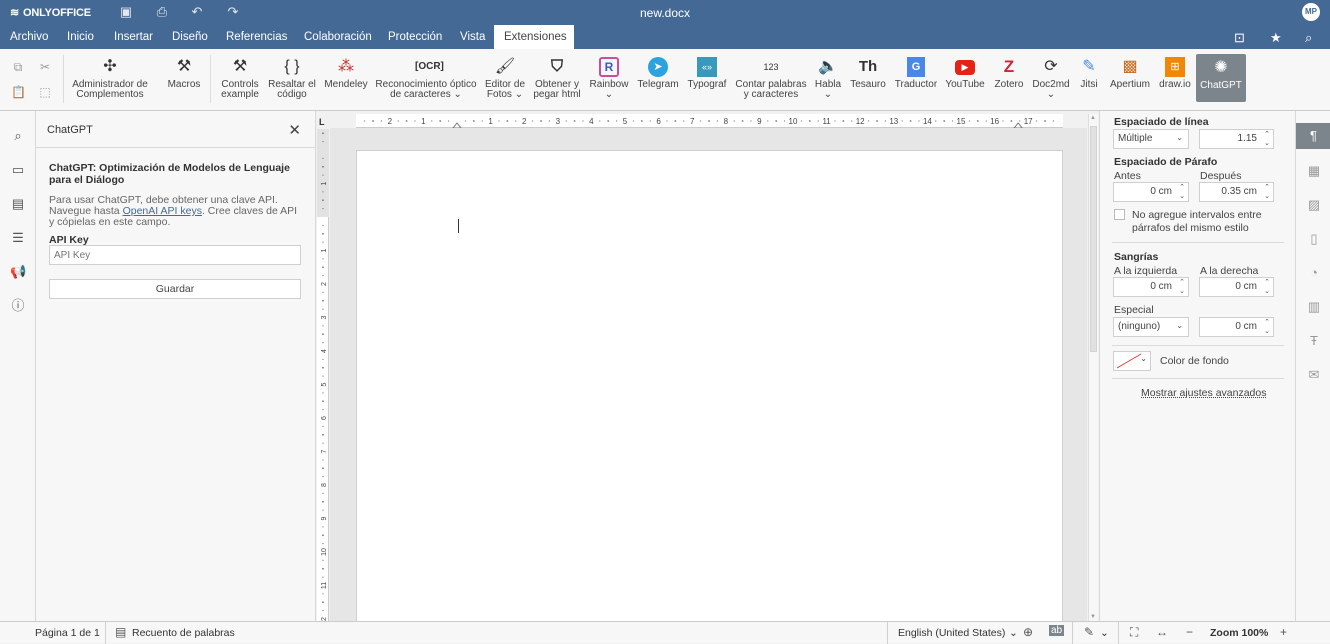 Image resolution: width=1330 pixels, height=644 pixels. I want to click on fit-width-icon: ↔, so click(1162, 632).